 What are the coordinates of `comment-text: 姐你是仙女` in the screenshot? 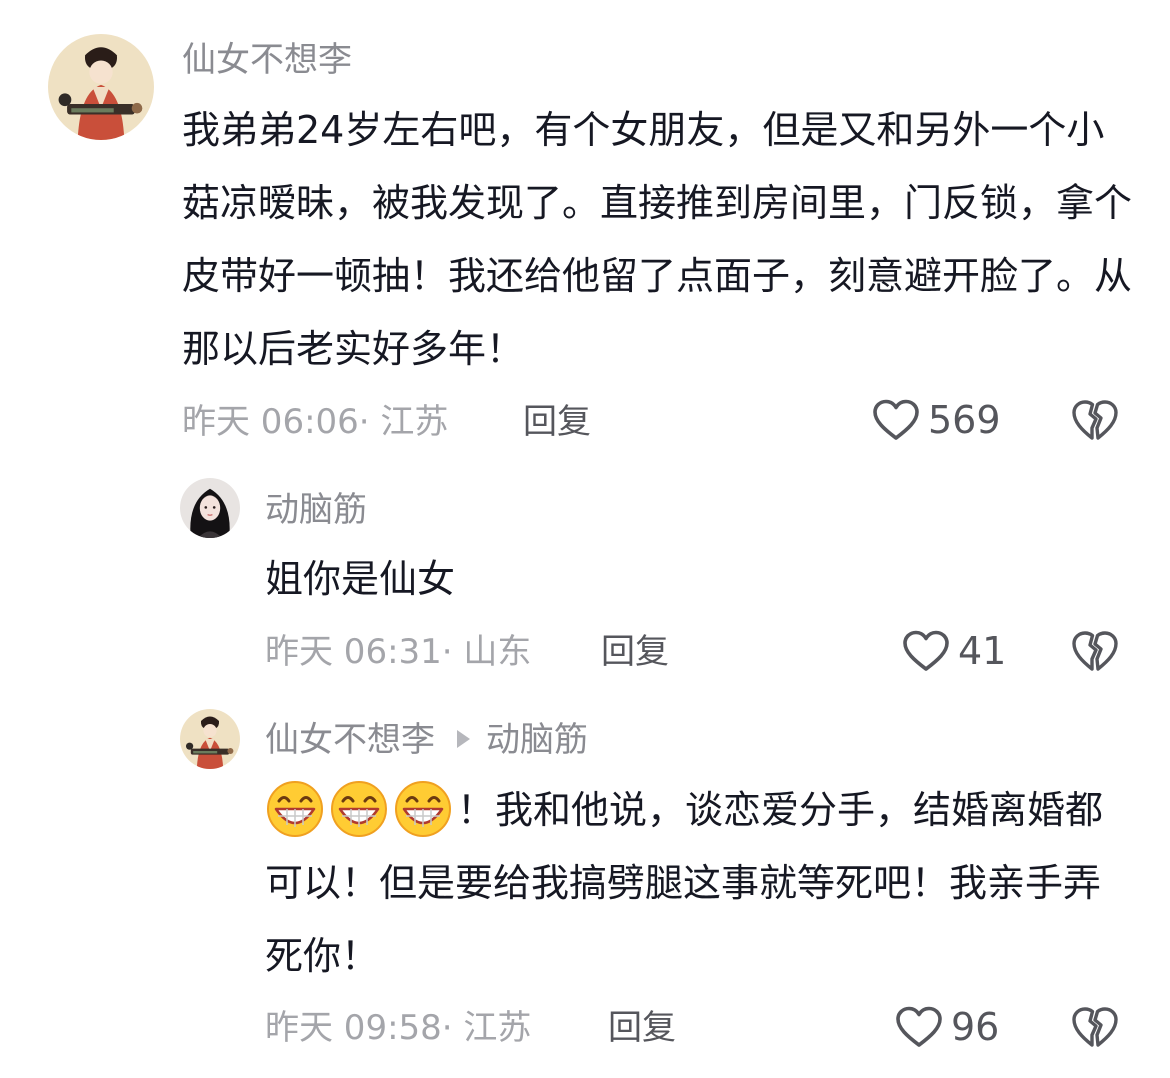 It's located at (360, 579).